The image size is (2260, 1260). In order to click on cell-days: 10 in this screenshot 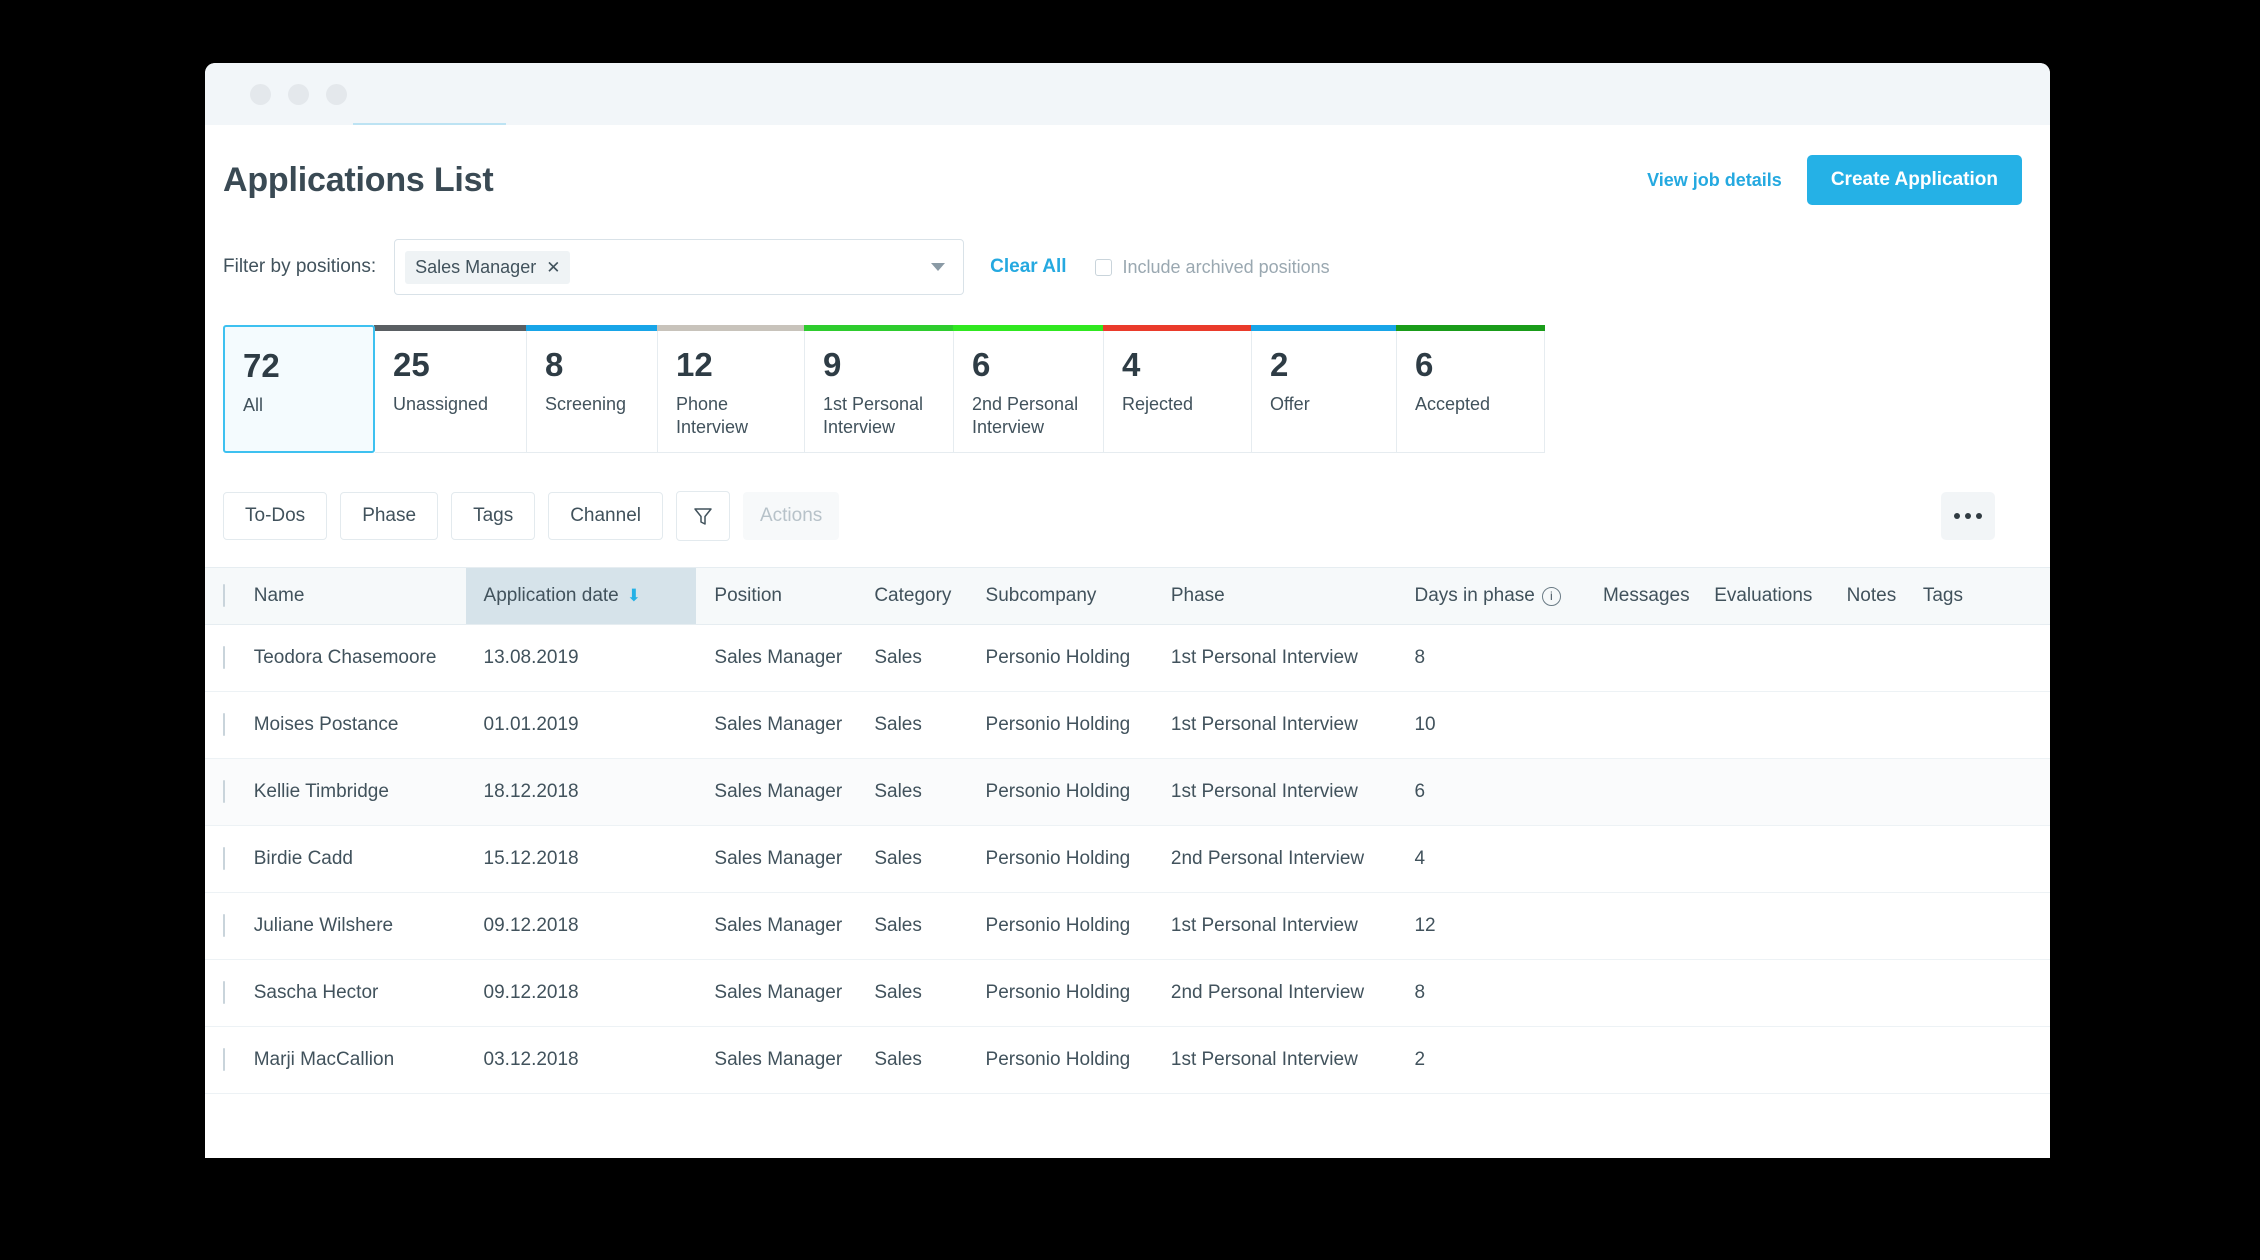, I will do `click(1508, 725)`.